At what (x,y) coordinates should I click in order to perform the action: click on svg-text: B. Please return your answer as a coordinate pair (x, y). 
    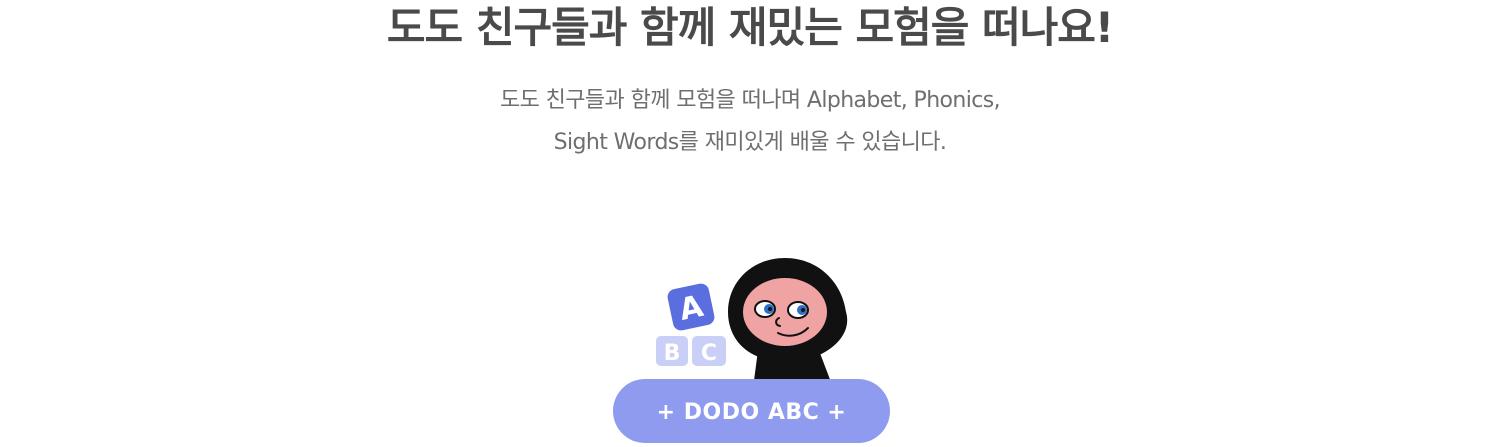
    Looking at the image, I should click on (672, 353).